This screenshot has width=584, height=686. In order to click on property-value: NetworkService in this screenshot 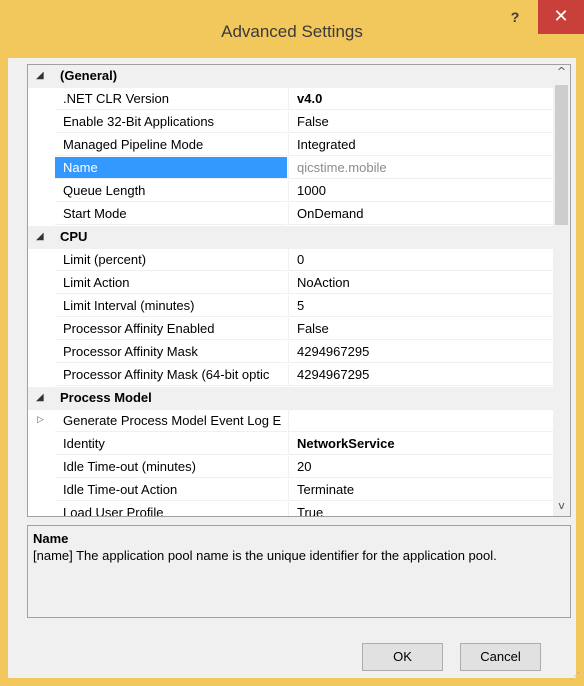, I will do `click(421, 444)`.